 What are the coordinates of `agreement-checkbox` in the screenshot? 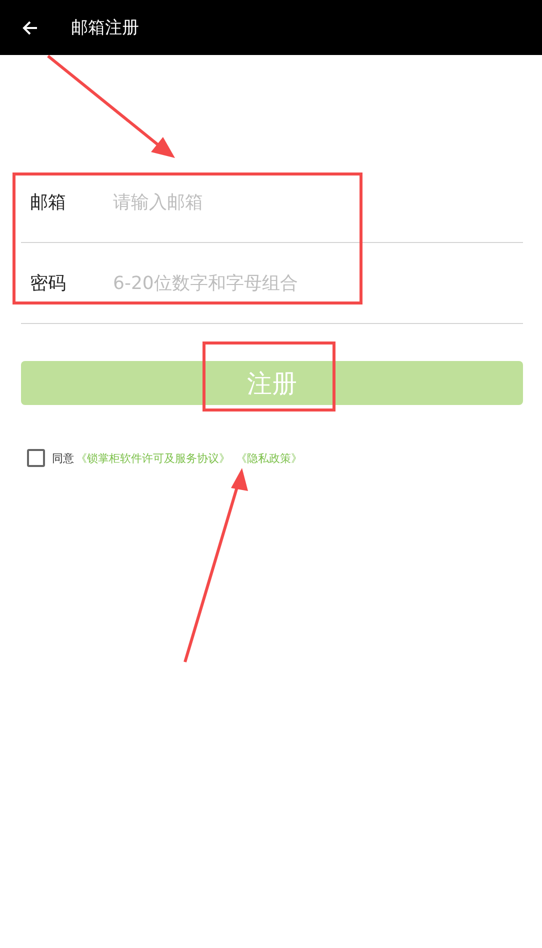 It's located at (36, 458).